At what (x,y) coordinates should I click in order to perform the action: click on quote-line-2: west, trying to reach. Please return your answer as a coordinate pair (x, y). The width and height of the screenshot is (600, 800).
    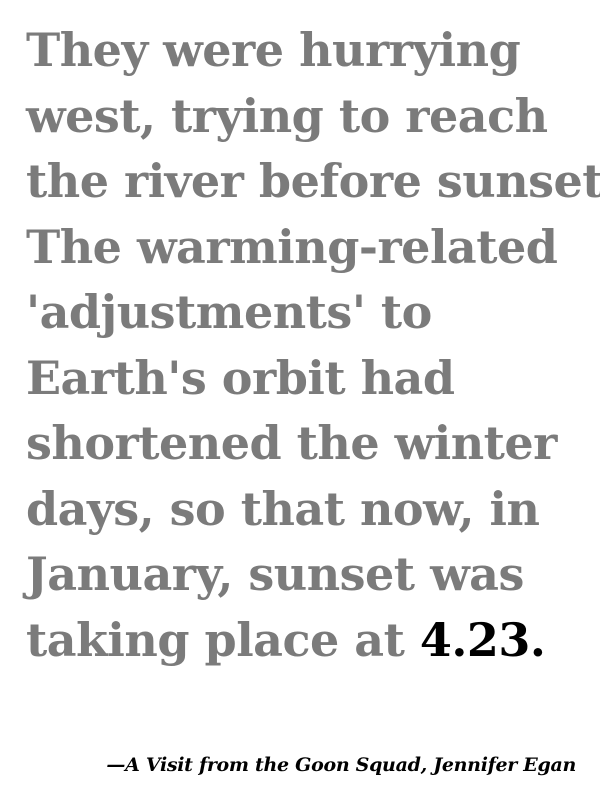
    Looking at the image, I should click on (287, 115).